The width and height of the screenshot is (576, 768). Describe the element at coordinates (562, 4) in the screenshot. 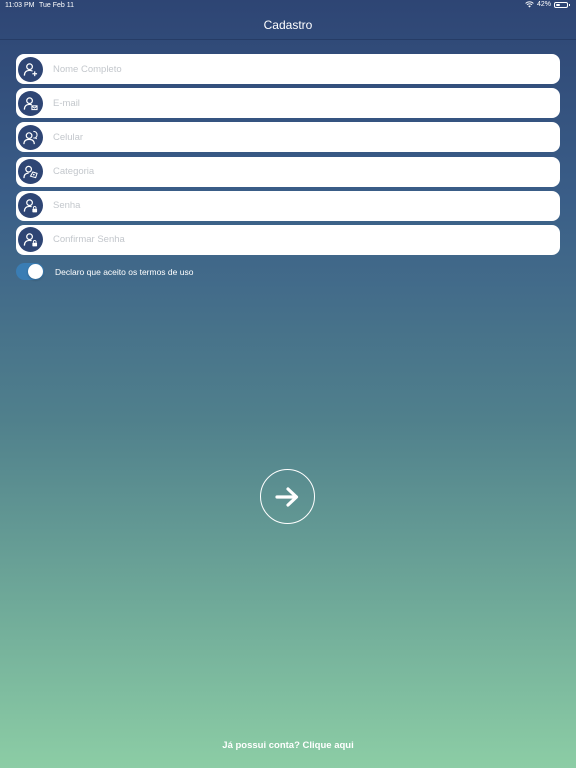

I see `battery-icon` at that location.